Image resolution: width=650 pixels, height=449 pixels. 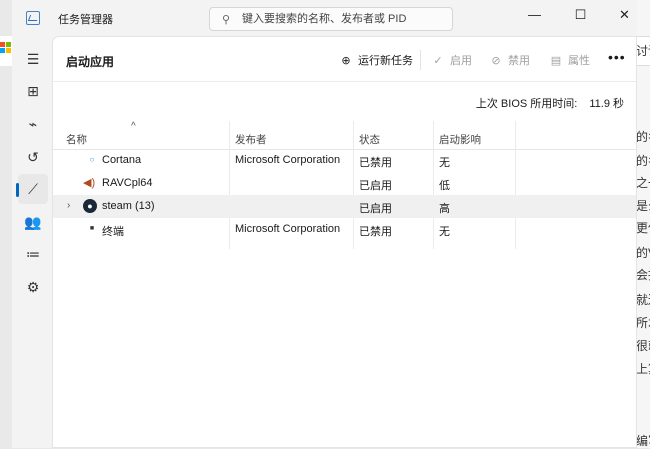 I want to click on table-row: ◀) RAVCpl64 已启用 低, so click(x=344, y=183).